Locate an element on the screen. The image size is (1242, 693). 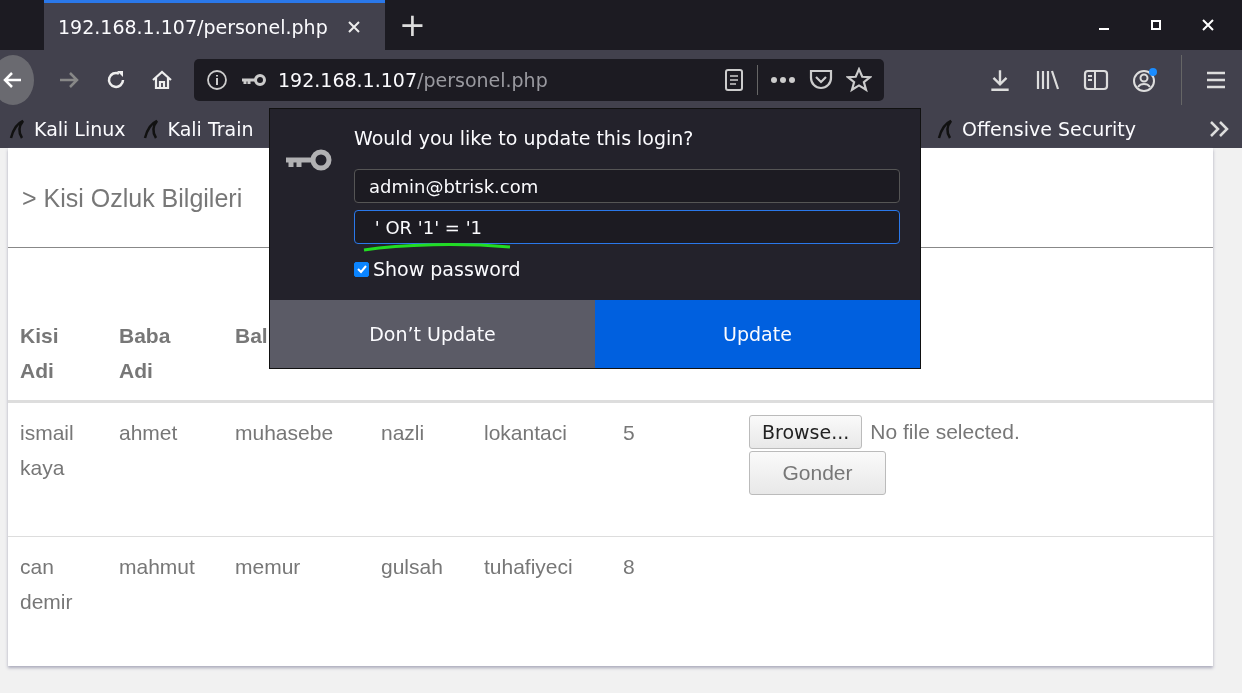
sidebar-icon is located at coordinates (1096, 80).